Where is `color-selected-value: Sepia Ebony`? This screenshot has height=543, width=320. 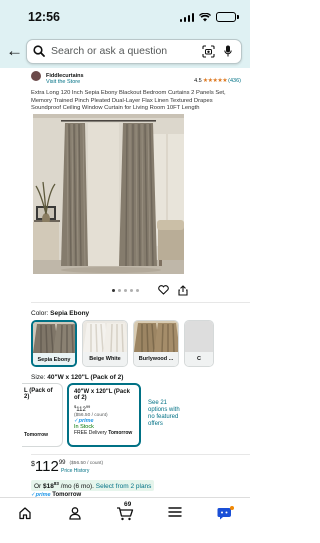 color-selected-value: Sepia Ebony is located at coordinates (70, 313).